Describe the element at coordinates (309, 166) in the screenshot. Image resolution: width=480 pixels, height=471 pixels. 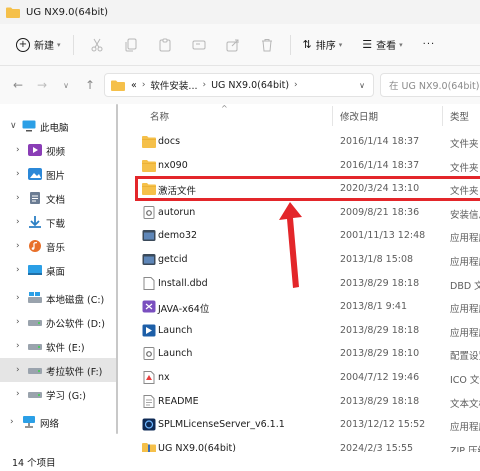
I see `file-row: nx090 2016/1/14 18:37 文件夹` at that location.